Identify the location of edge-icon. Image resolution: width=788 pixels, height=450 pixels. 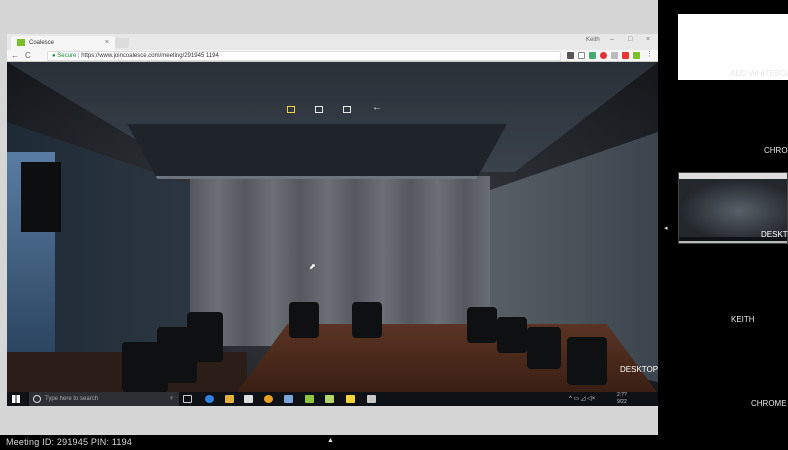
(209, 399).